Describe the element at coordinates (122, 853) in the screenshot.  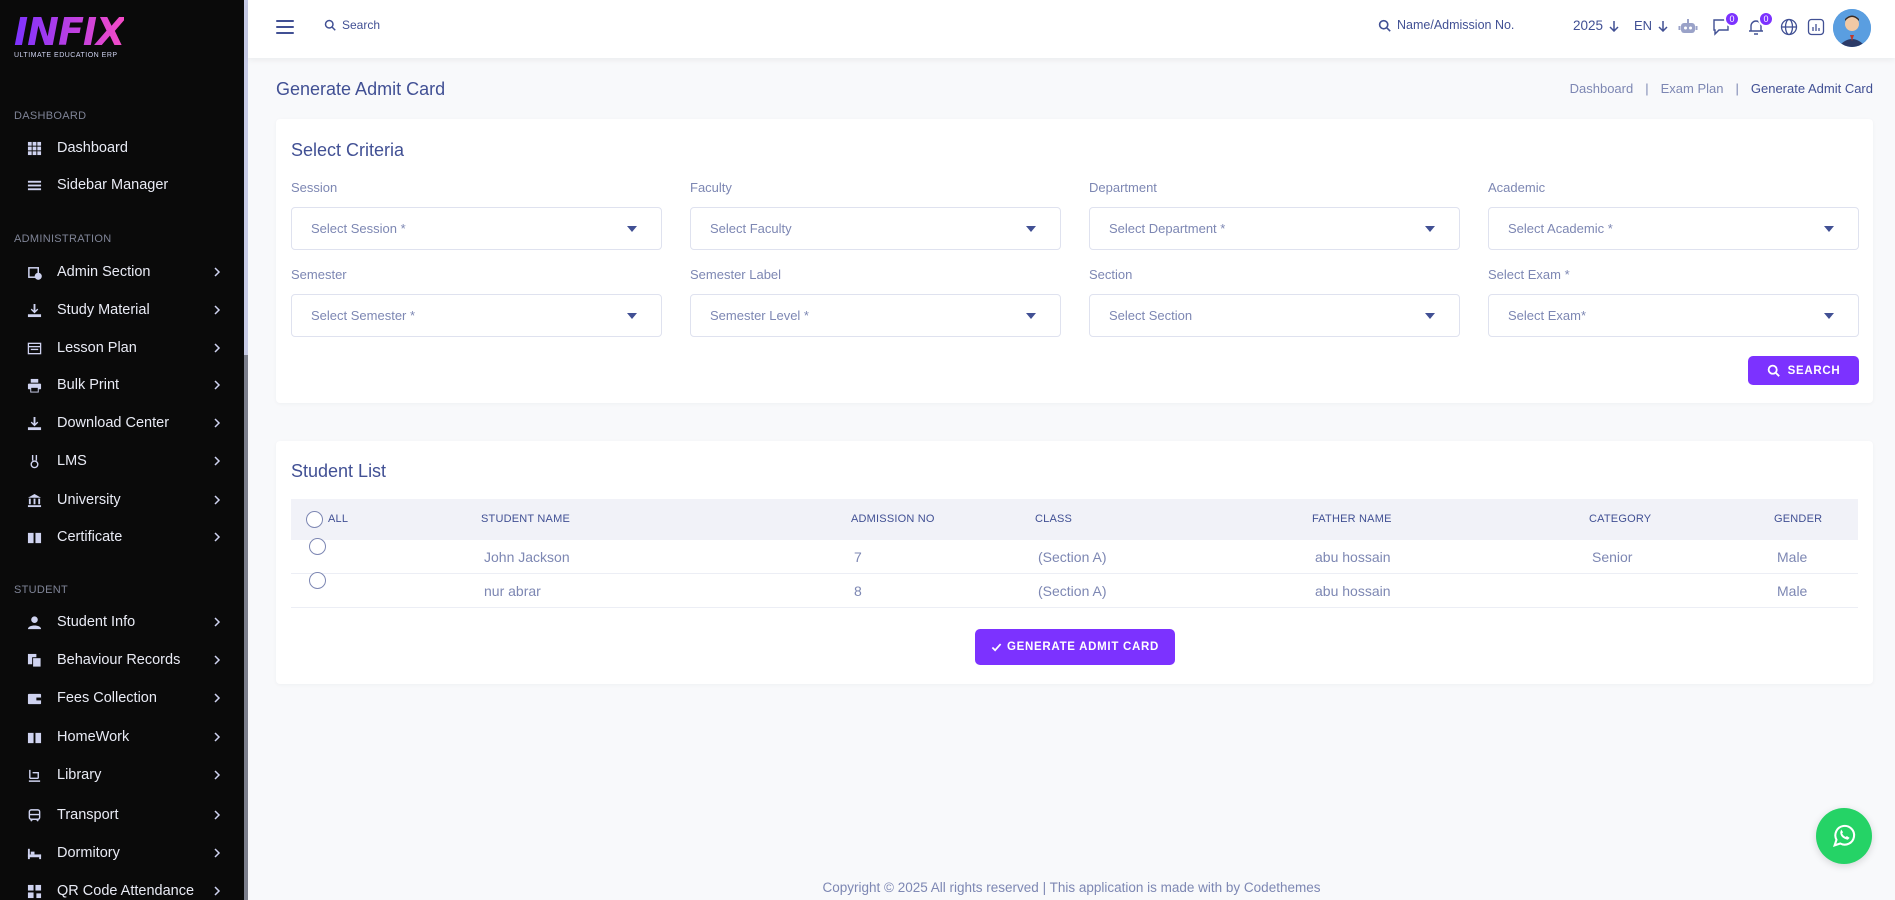
I see `sidebar-item-dormitory: Dormitory` at that location.